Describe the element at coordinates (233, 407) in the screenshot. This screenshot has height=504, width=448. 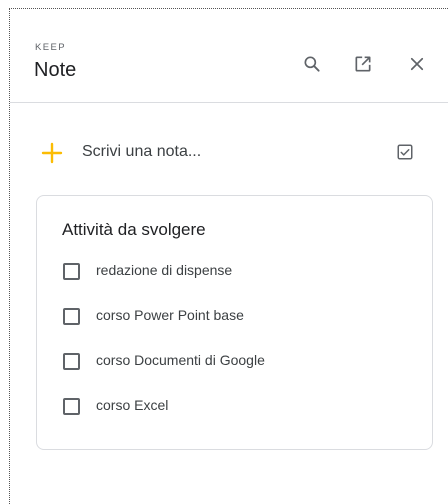
I see `list-item: corso Excel` at that location.